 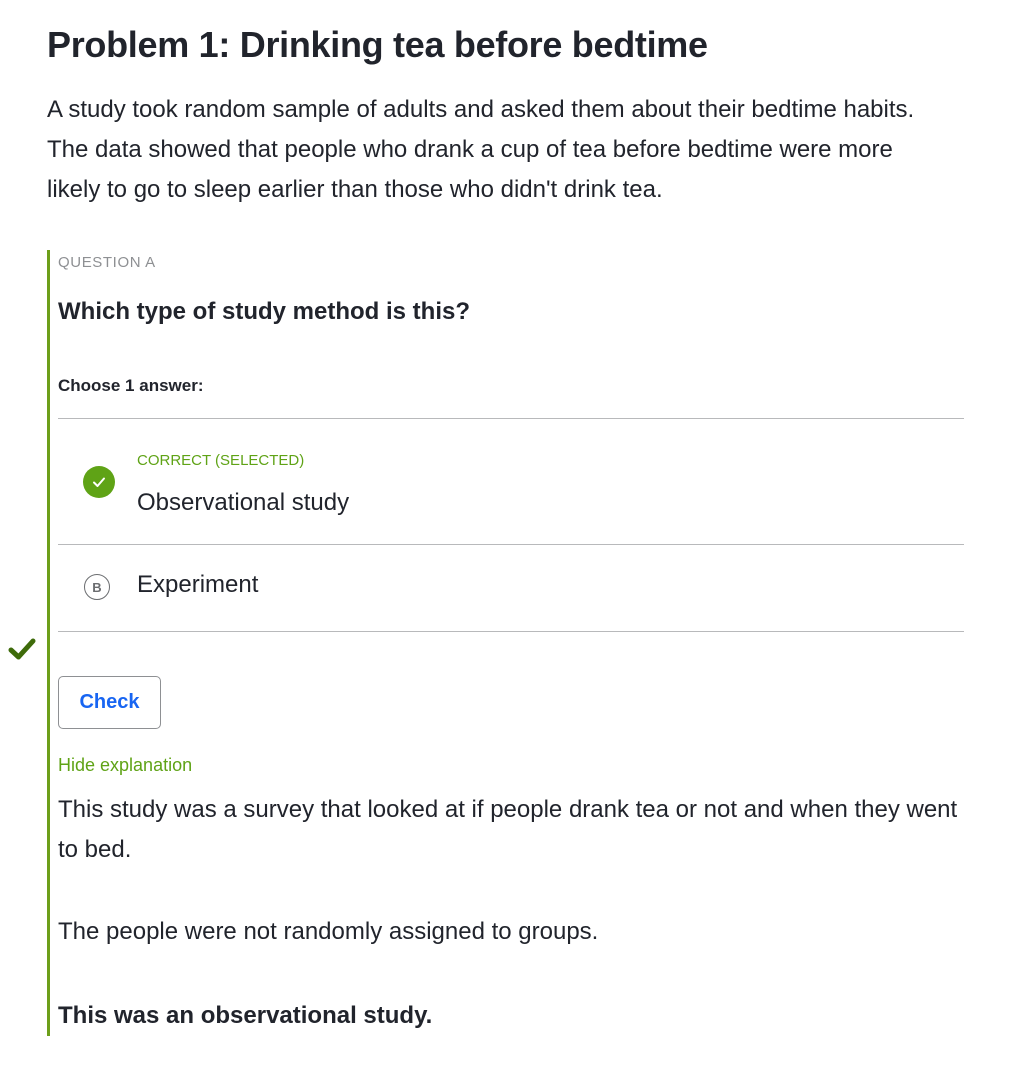 What do you see at coordinates (221, 460) in the screenshot?
I see `choice-status-label: CORRECT (SELECTED)` at bounding box center [221, 460].